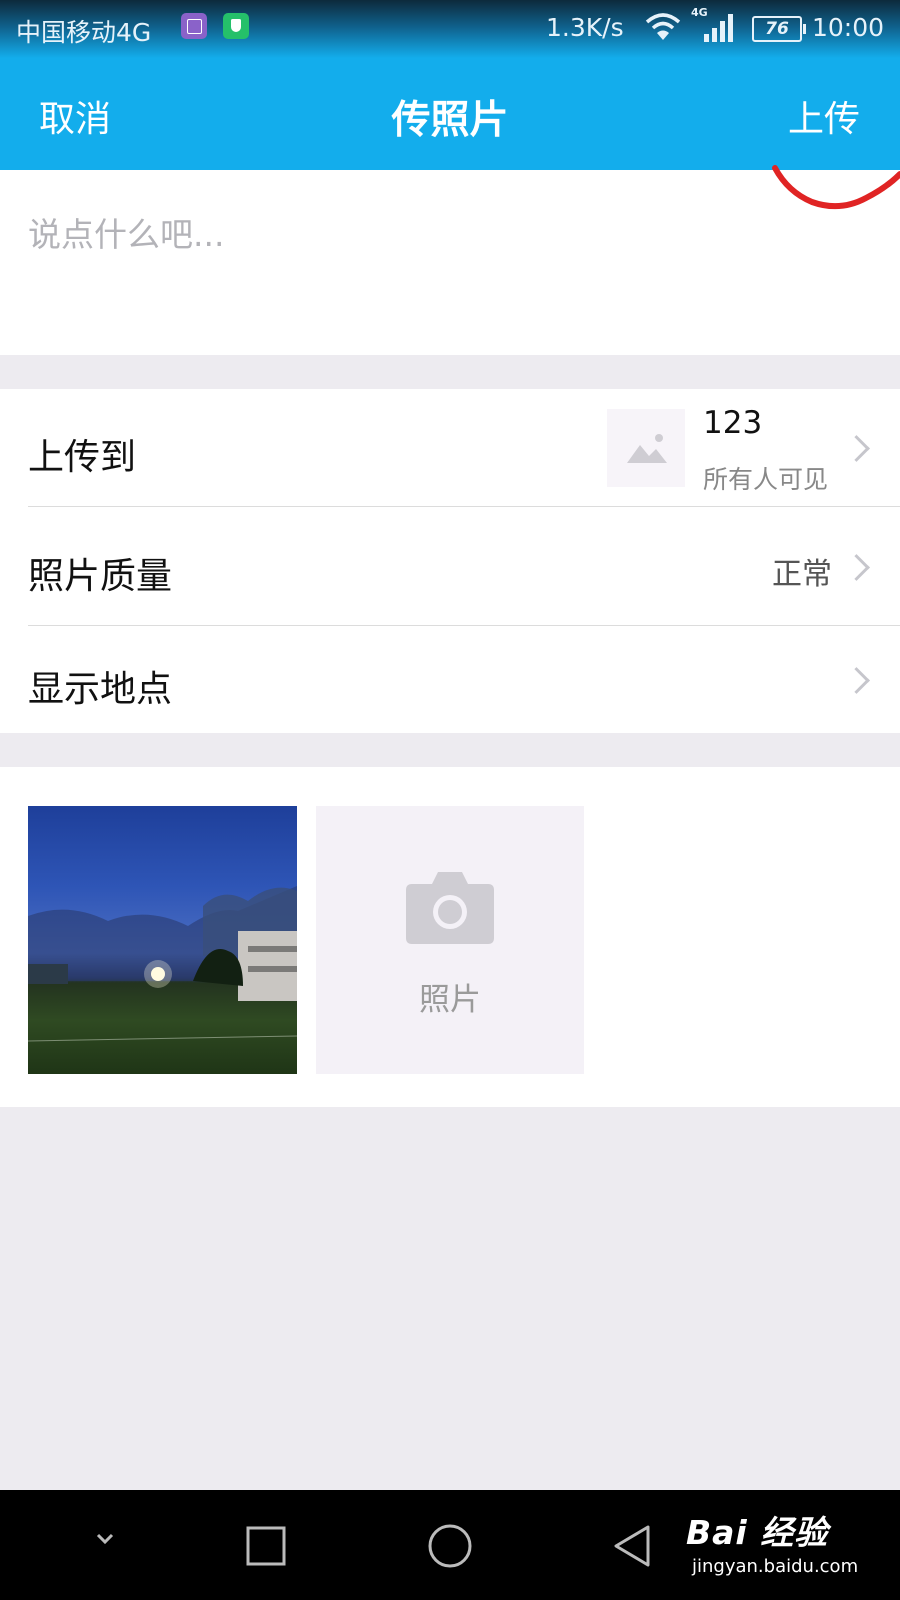  I want to click on back-icon, so click(632, 1546).